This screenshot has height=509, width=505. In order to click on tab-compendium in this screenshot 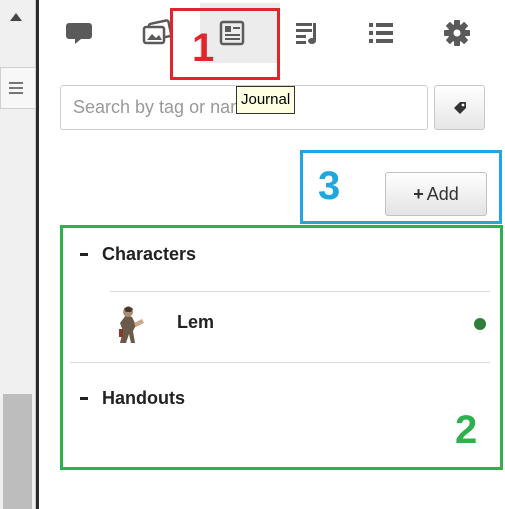, I will do `click(381, 33)`.